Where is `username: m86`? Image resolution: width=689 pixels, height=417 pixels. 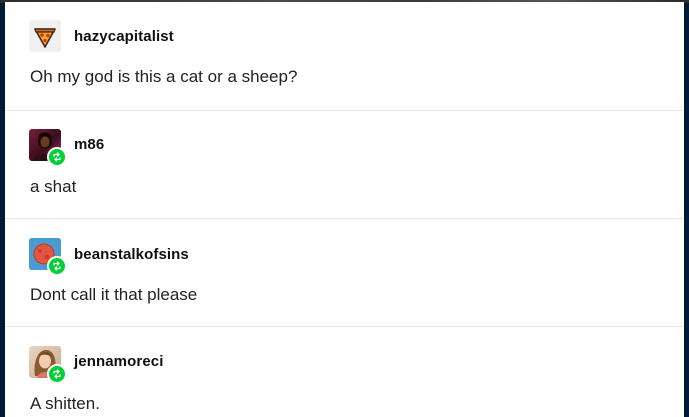
username: m86 is located at coordinates (89, 144).